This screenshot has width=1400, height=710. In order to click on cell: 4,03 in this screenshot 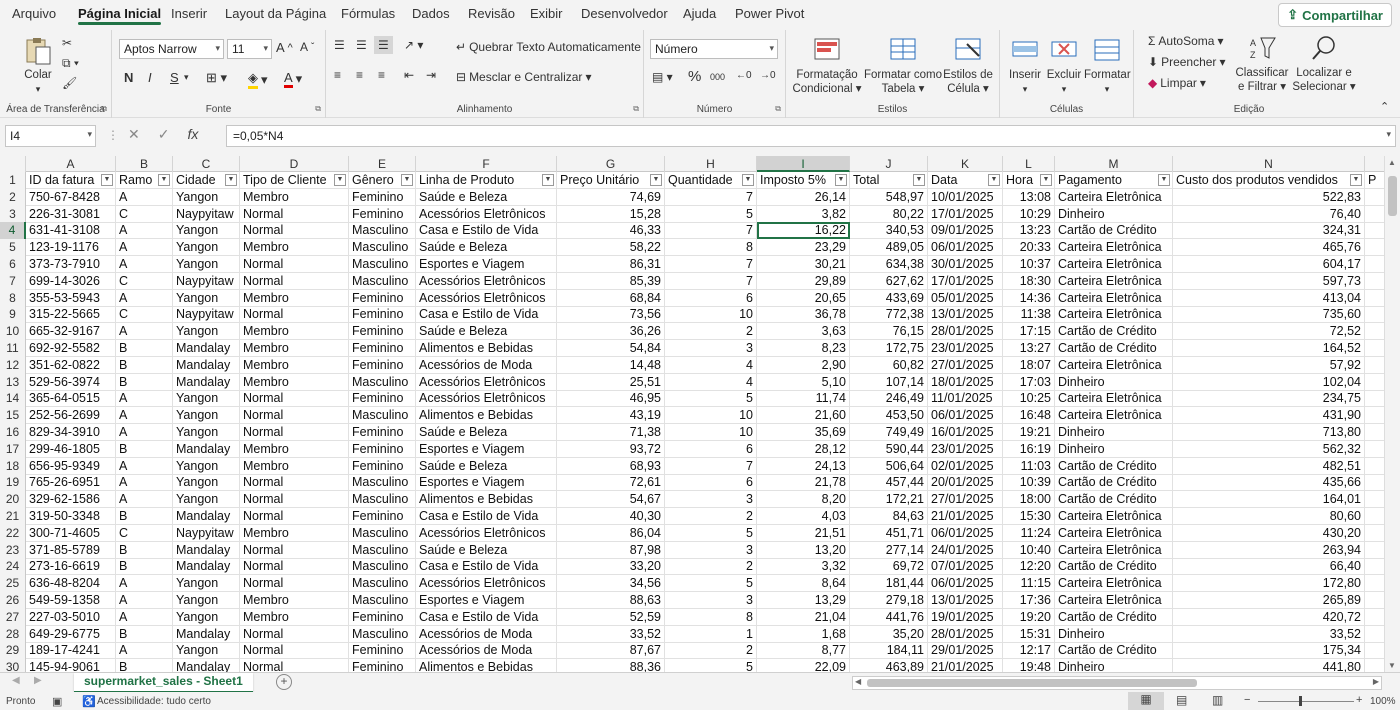, I will do `click(803, 516)`.